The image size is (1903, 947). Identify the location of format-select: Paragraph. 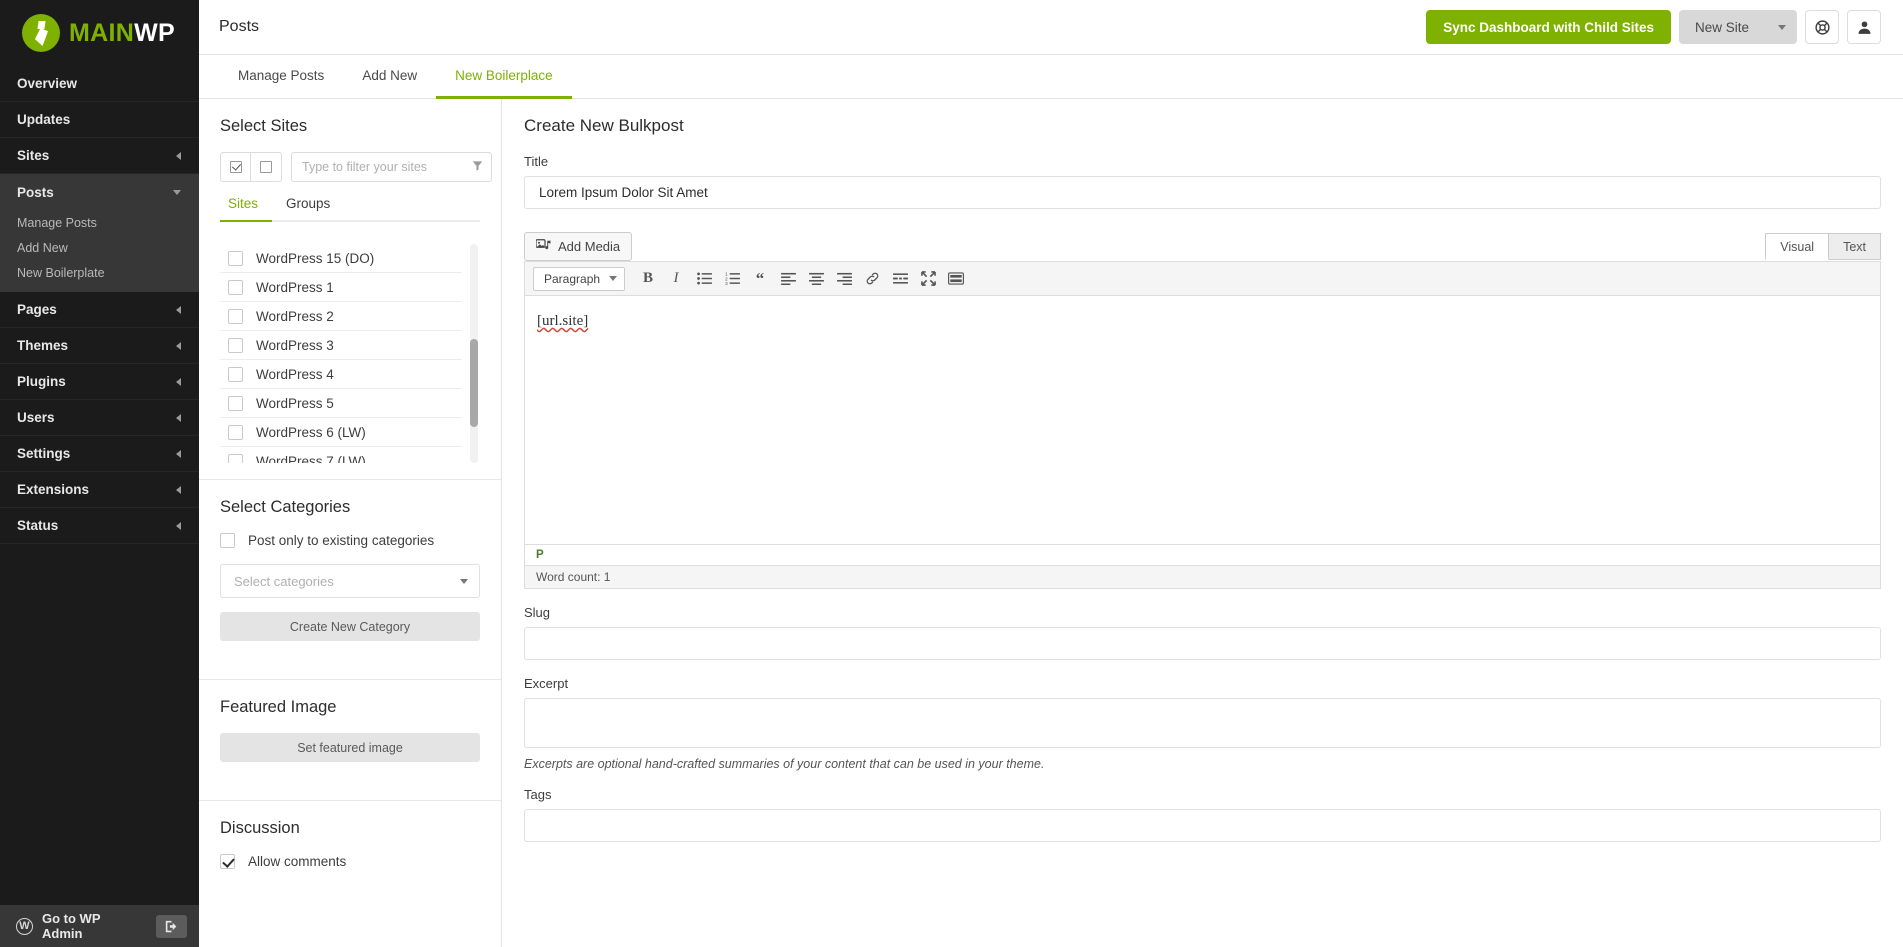
(579, 278).